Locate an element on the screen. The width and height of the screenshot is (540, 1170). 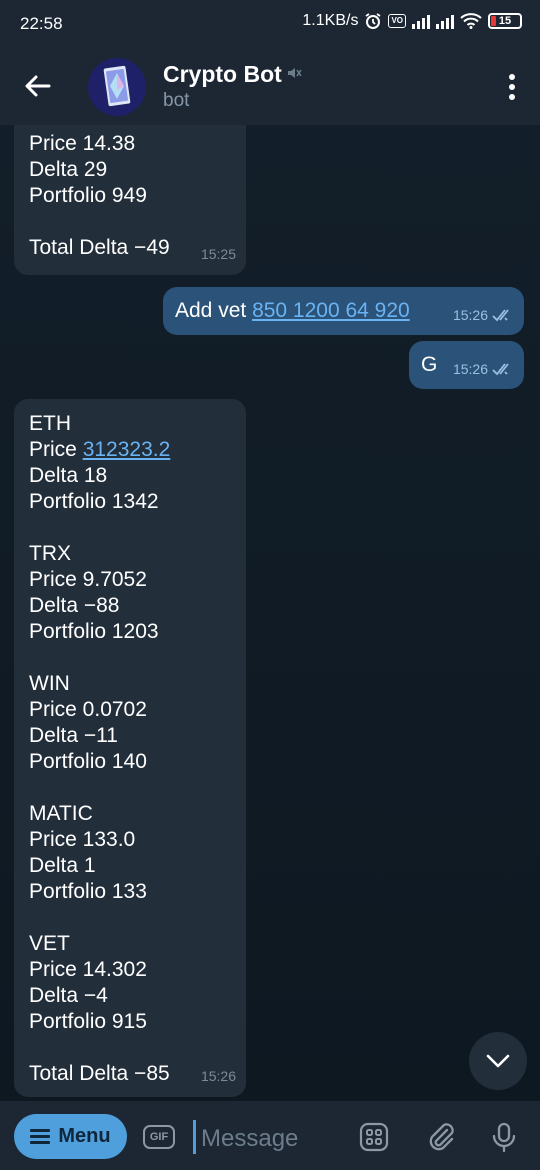
chat-subtitle: bot is located at coordinates (176, 100).